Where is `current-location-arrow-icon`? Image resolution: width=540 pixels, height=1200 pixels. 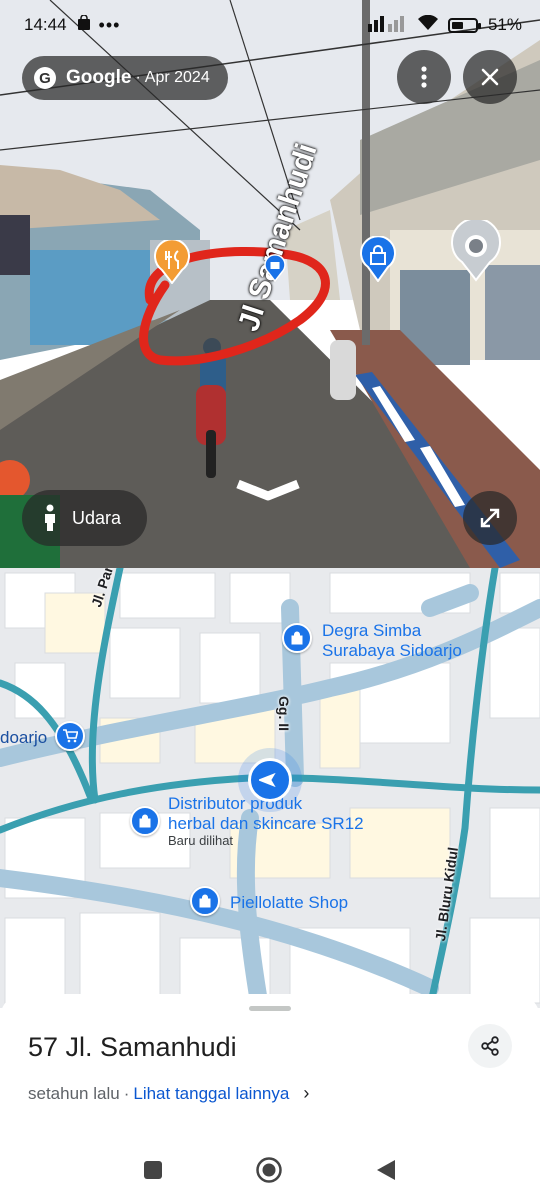 current-location-arrow-icon is located at coordinates (270, 780).